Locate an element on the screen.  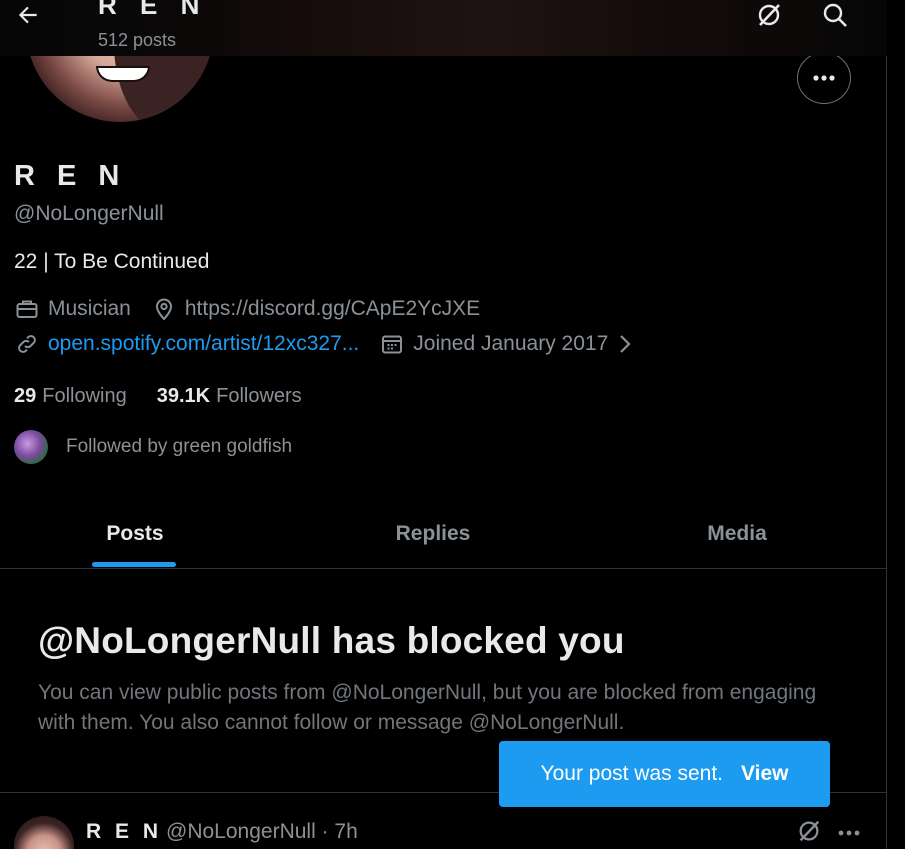
follow-stats: 29 Following 39.1K Followers is located at coordinates (173, 396).